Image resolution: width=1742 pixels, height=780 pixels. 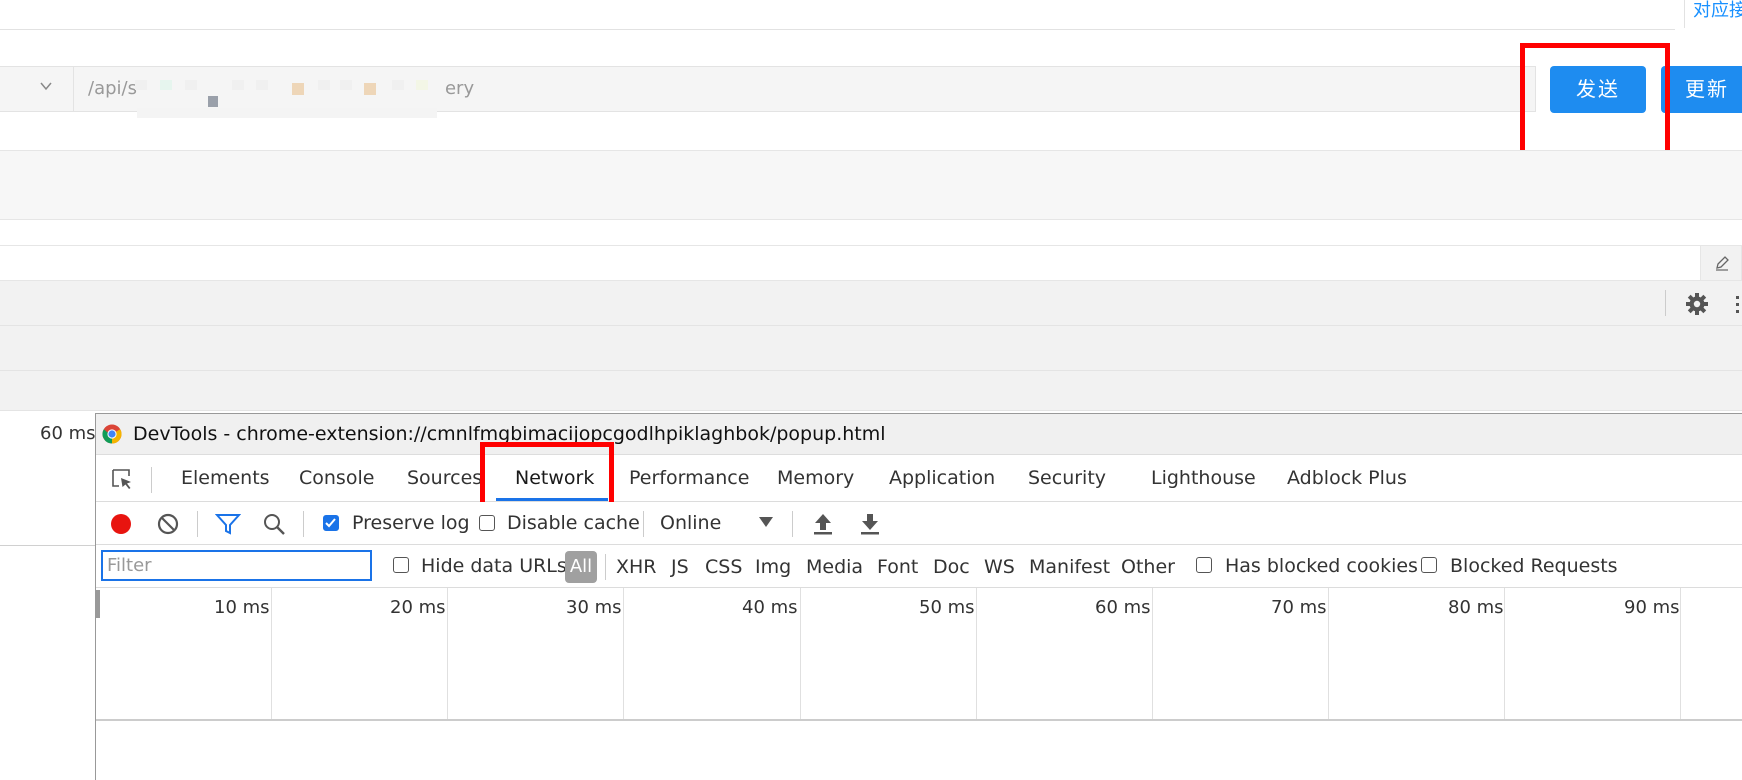 What do you see at coordinates (236, 565) in the screenshot?
I see `filter-input: Filter` at bounding box center [236, 565].